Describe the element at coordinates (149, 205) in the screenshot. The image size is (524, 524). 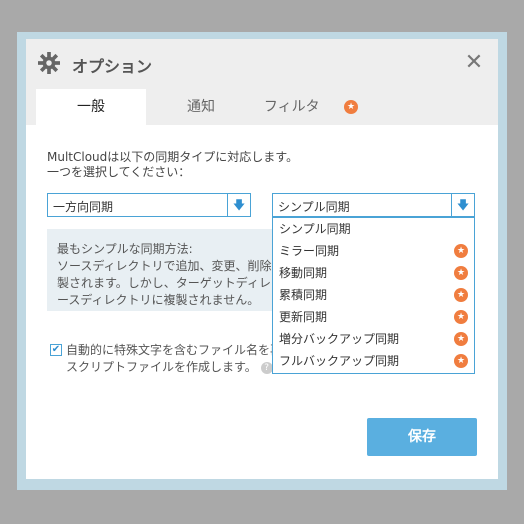
I see `sync-direction-select: 一方向同期 🡇` at that location.